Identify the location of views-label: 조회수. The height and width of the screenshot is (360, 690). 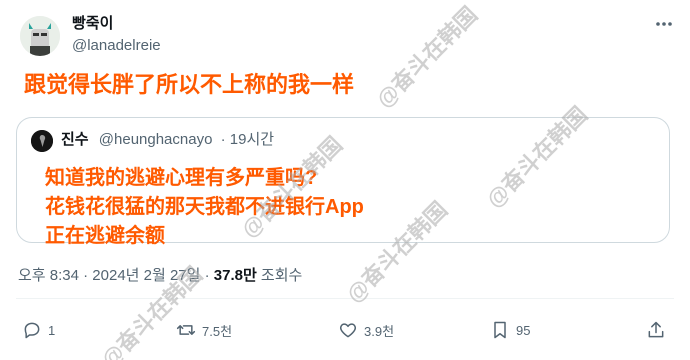
(279, 275).